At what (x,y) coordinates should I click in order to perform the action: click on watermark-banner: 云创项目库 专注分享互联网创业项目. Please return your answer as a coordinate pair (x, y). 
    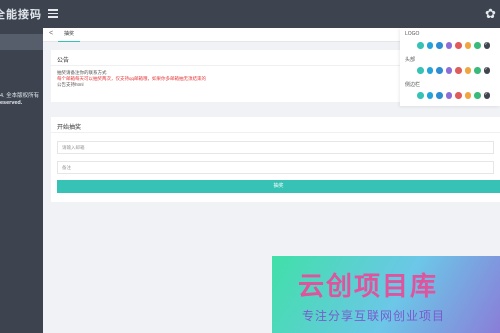
    Looking at the image, I should click on (386, 294).